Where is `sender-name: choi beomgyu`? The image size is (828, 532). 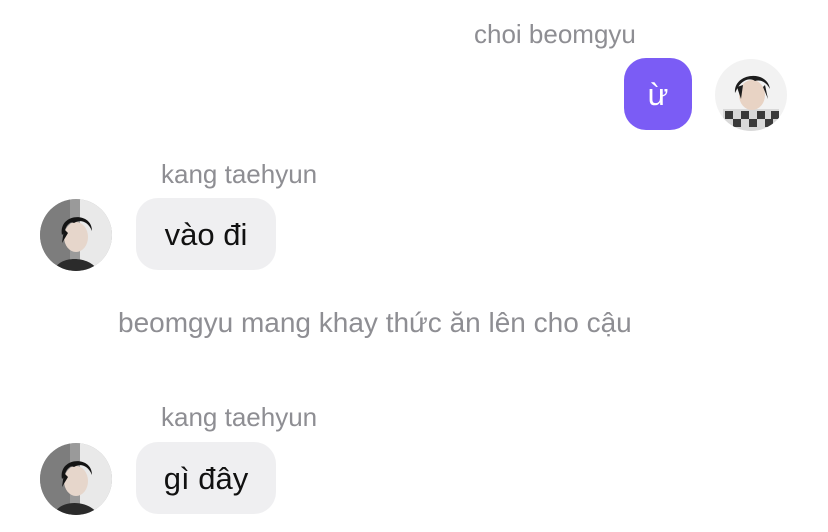
sender-name: choi beomgyu is located at coordinates (555, 34).